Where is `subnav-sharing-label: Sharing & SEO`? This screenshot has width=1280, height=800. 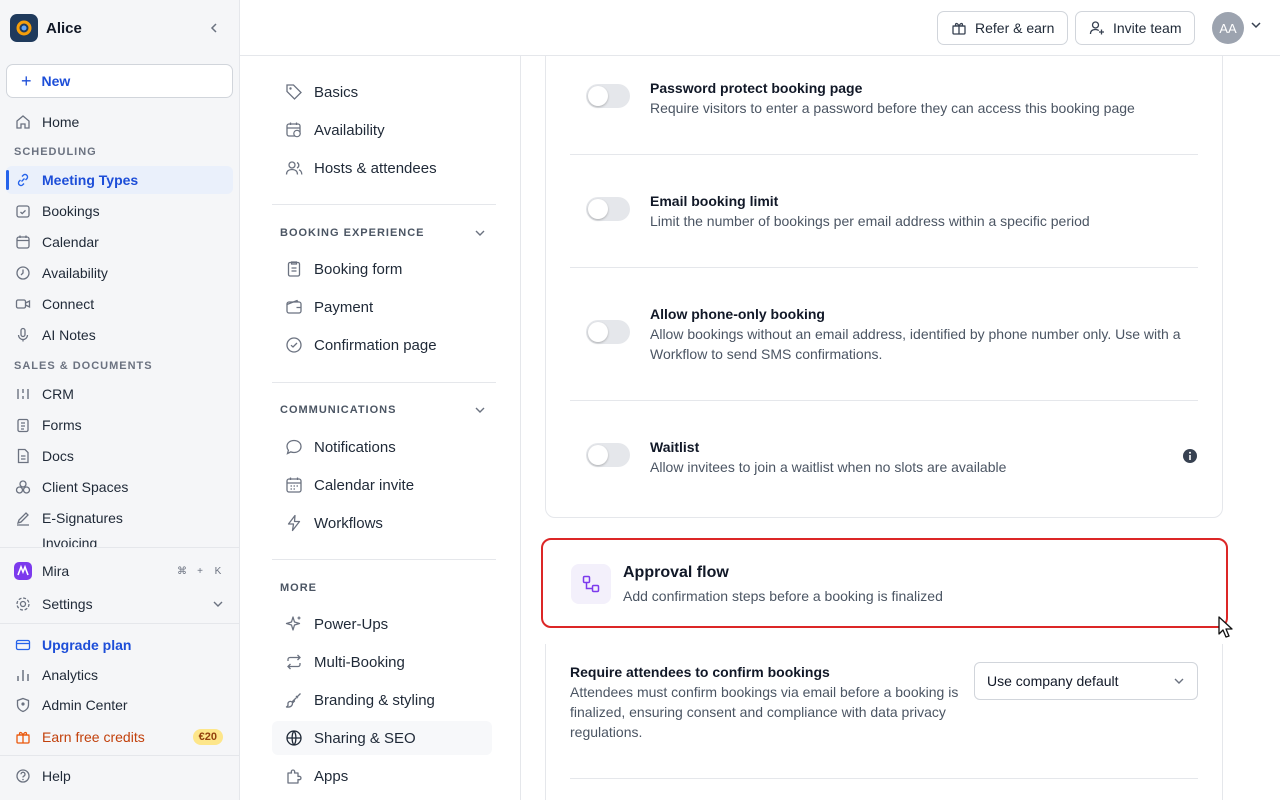
subnav-sharing-label: Sharing & SEO is located at coordinates (365, 738).